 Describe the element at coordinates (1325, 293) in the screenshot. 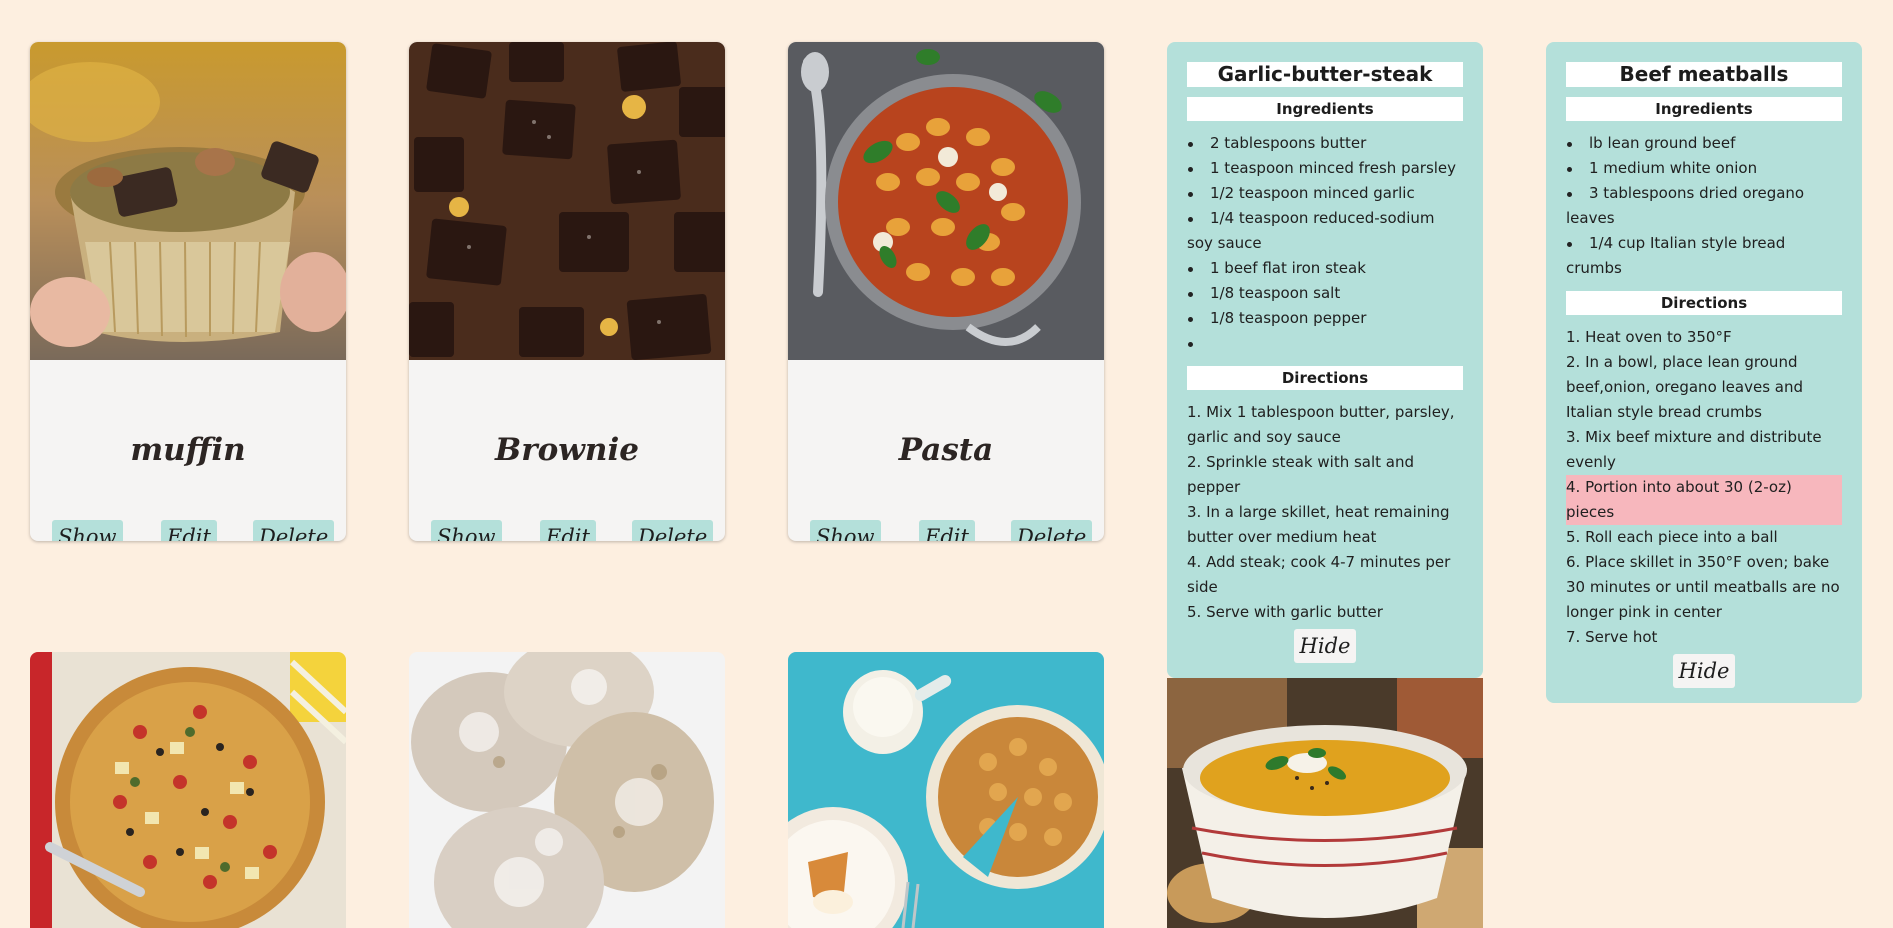

I see `ingredient-item: 1/8 teaspoon salt` at that location.